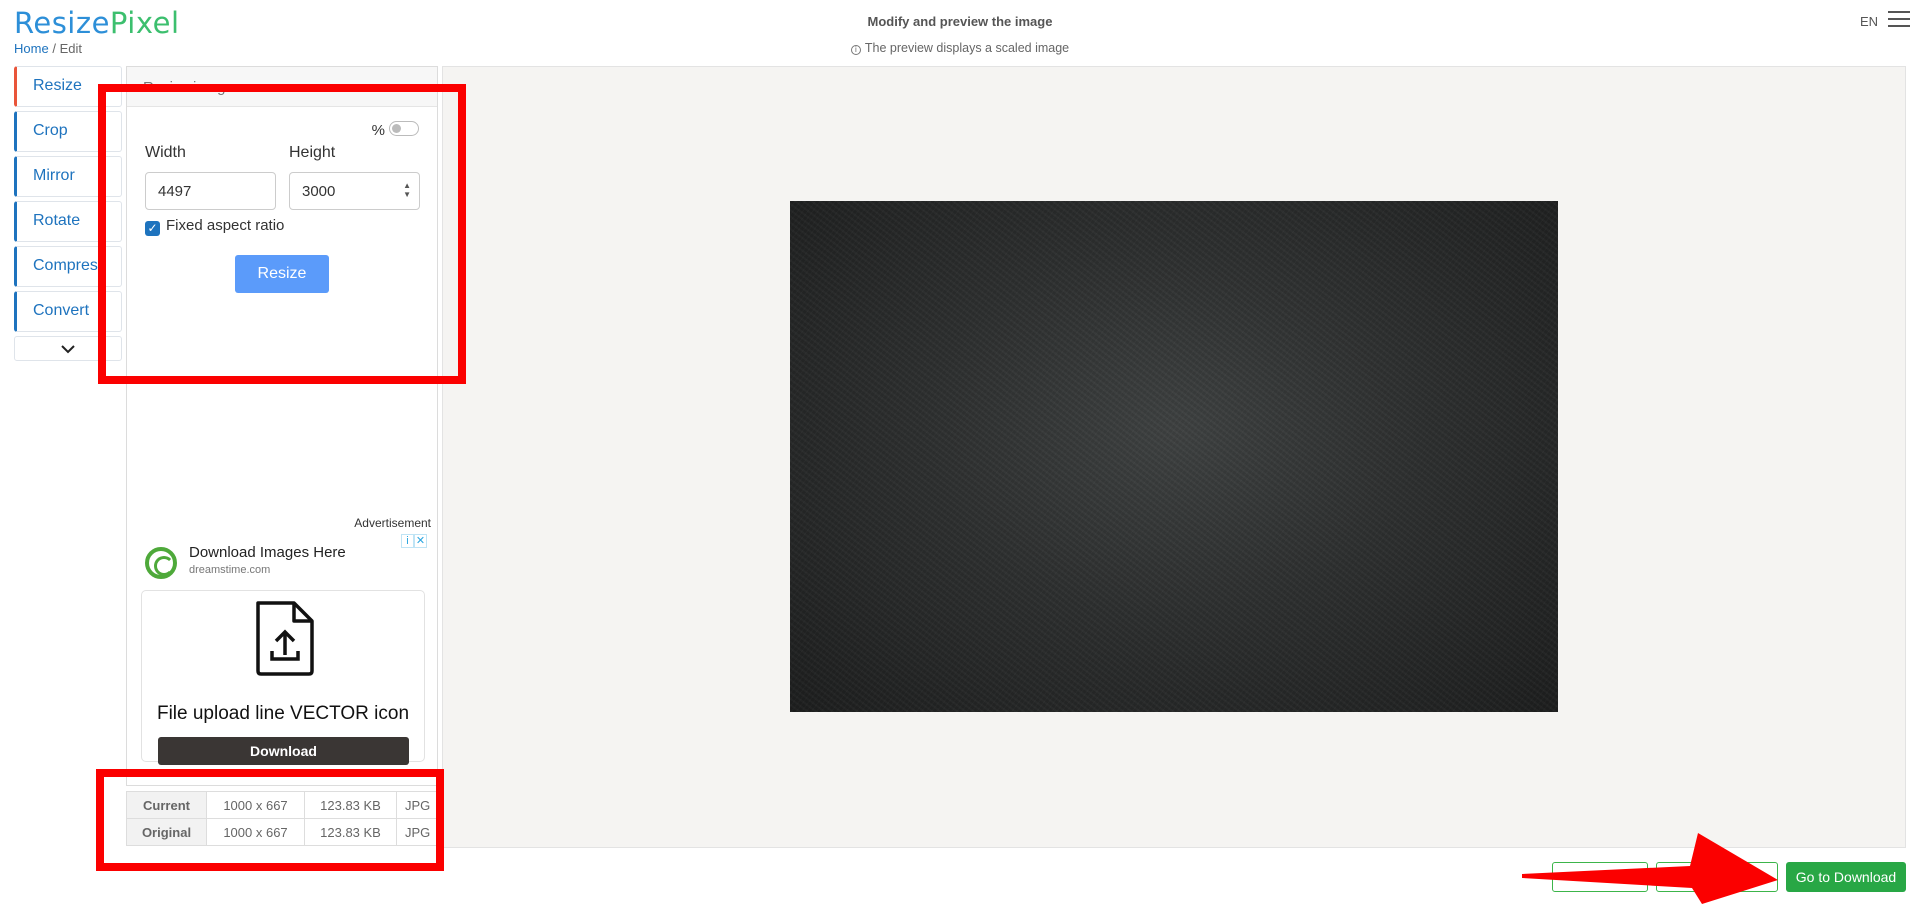 This screenshot has height=904, width=1920. Describe the element at coordinates (417, 832) in the screenshot. I see `original-format: JPG` at that location.